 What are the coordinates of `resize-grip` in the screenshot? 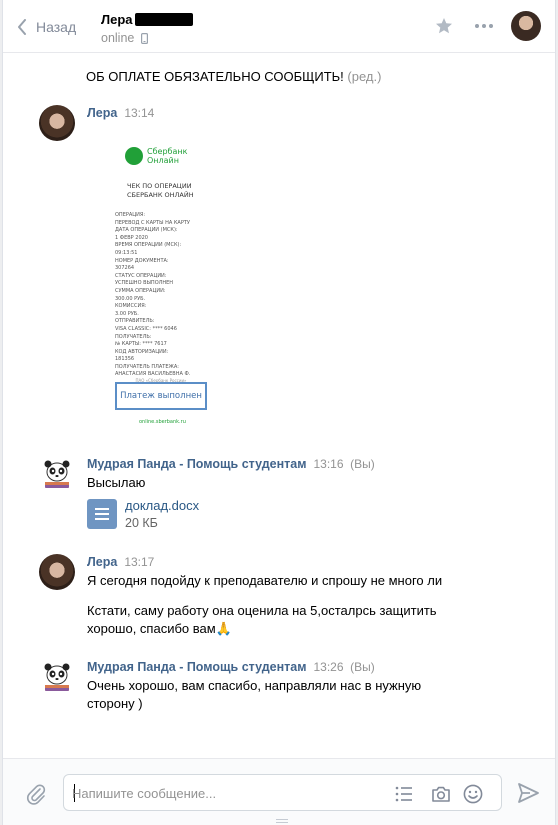 It's located at (282, 821).